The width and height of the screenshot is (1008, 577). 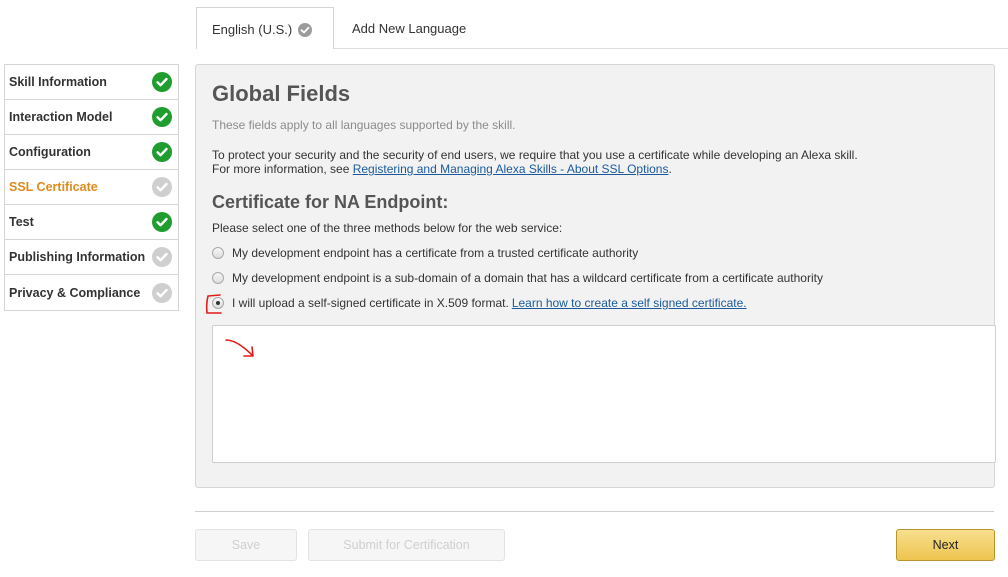 What do you see at coordinates (61, 117) in the screenshot?
I see `sidebar-item-label: Interaction Model` at bounding box center [61, 117].